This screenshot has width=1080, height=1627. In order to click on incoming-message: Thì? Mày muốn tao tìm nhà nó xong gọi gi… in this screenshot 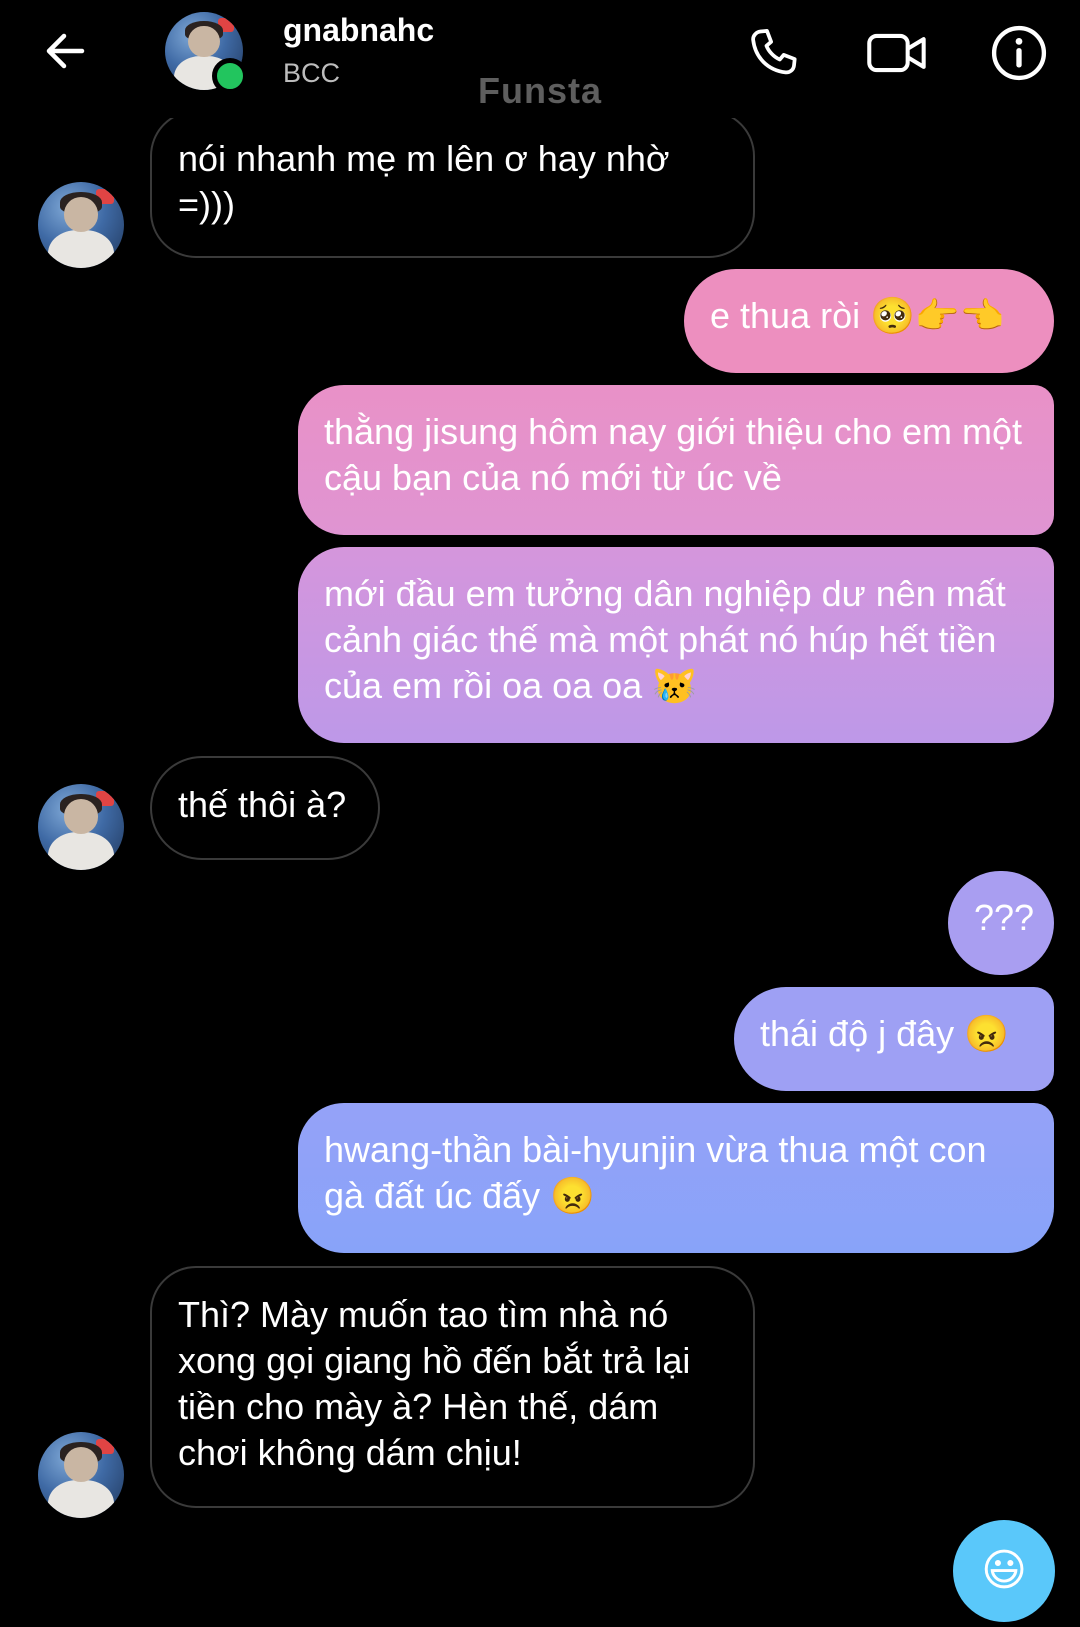, I will do `click(452, 1387)`.